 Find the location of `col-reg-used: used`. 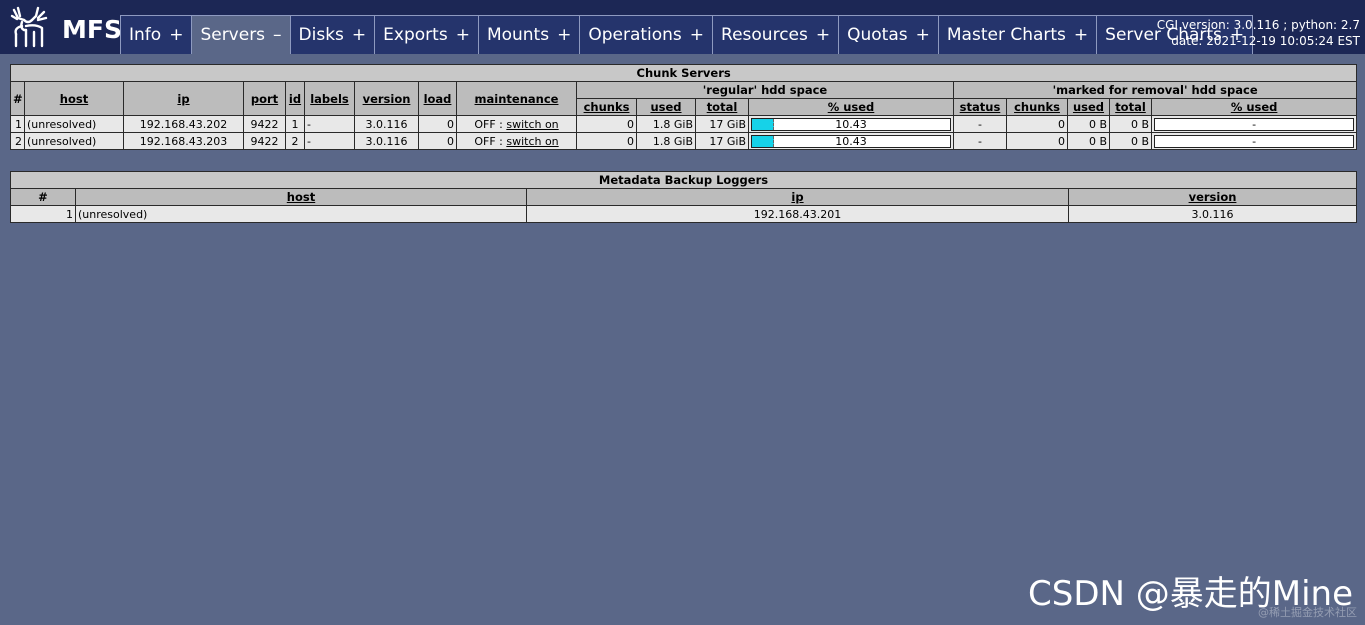

col-reg-used: used is located at coordinates (666, 107).